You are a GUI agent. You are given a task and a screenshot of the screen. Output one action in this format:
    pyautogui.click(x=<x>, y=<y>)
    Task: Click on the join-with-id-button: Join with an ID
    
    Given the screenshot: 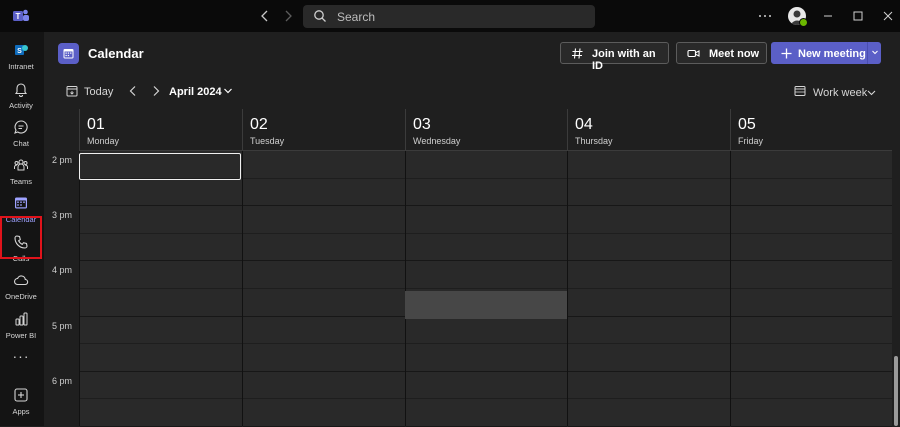 What is the action you would take?
    pyautogui.click(x=614, y=57)
    